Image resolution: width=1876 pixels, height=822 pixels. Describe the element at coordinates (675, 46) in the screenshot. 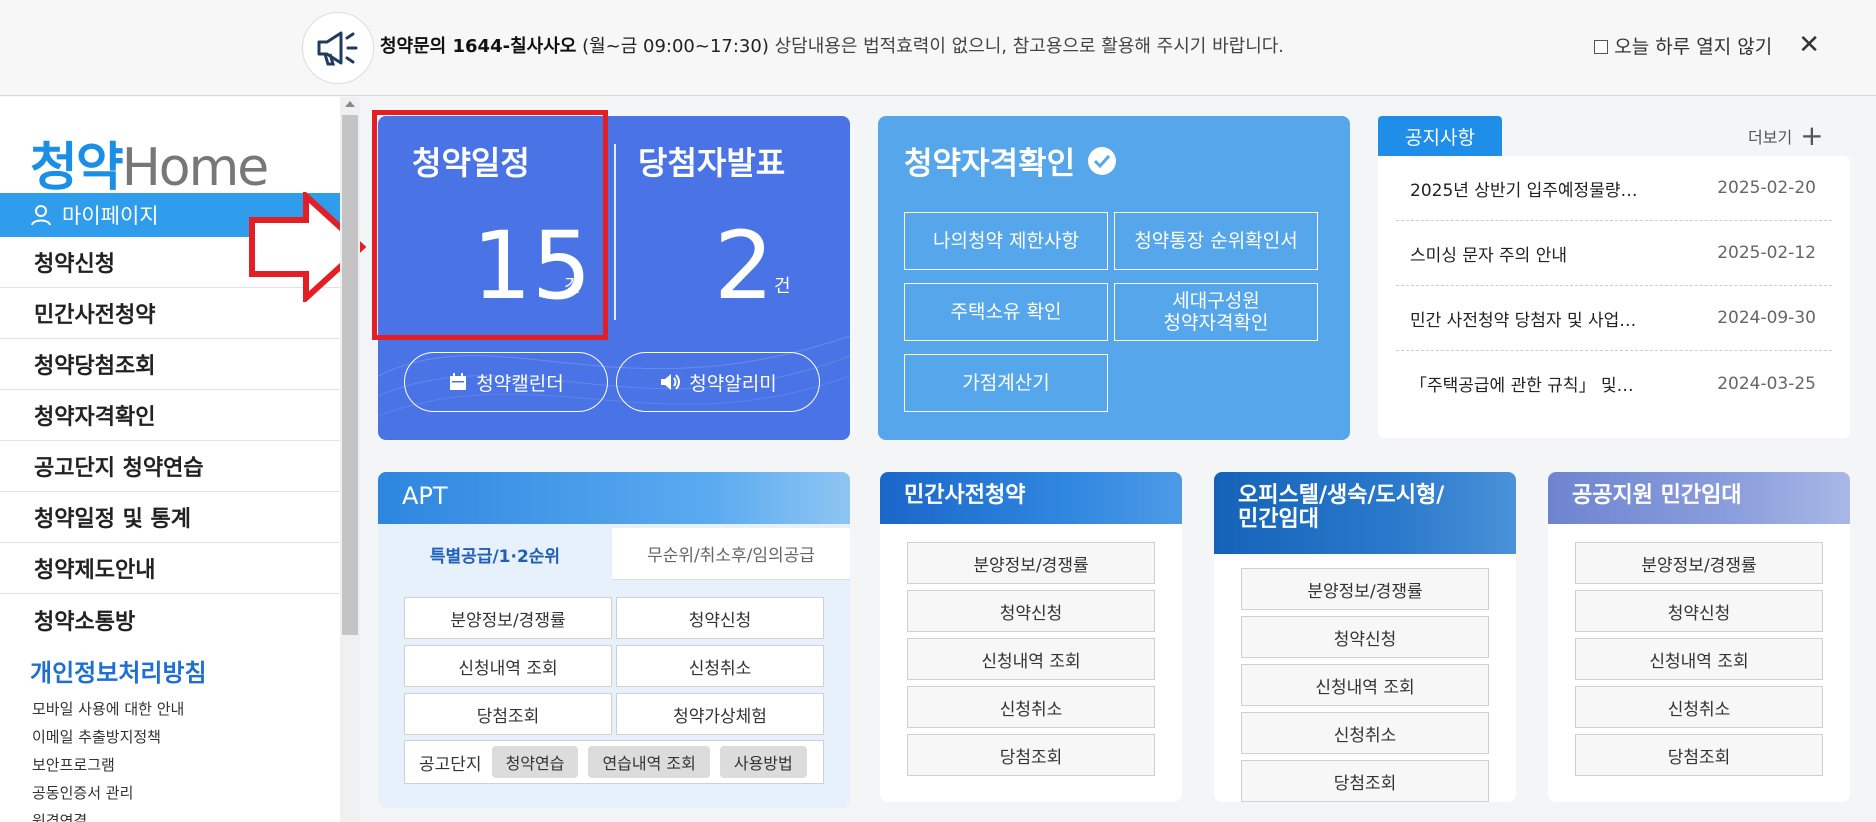

I see `notice-hours: (월~금 09:00~17:30)` at that location.